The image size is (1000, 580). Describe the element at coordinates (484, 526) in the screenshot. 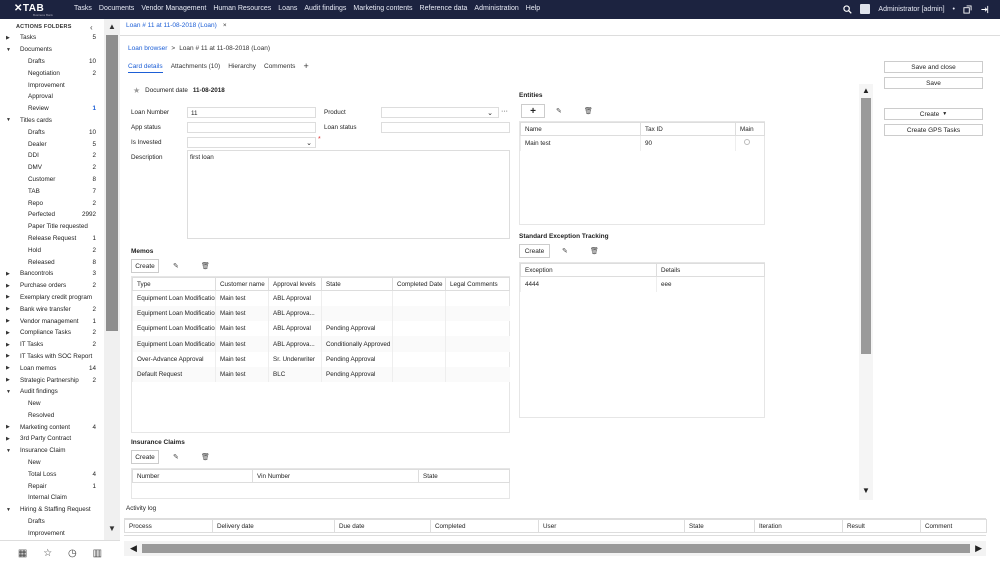

I see `column-header: Completed` at that location.